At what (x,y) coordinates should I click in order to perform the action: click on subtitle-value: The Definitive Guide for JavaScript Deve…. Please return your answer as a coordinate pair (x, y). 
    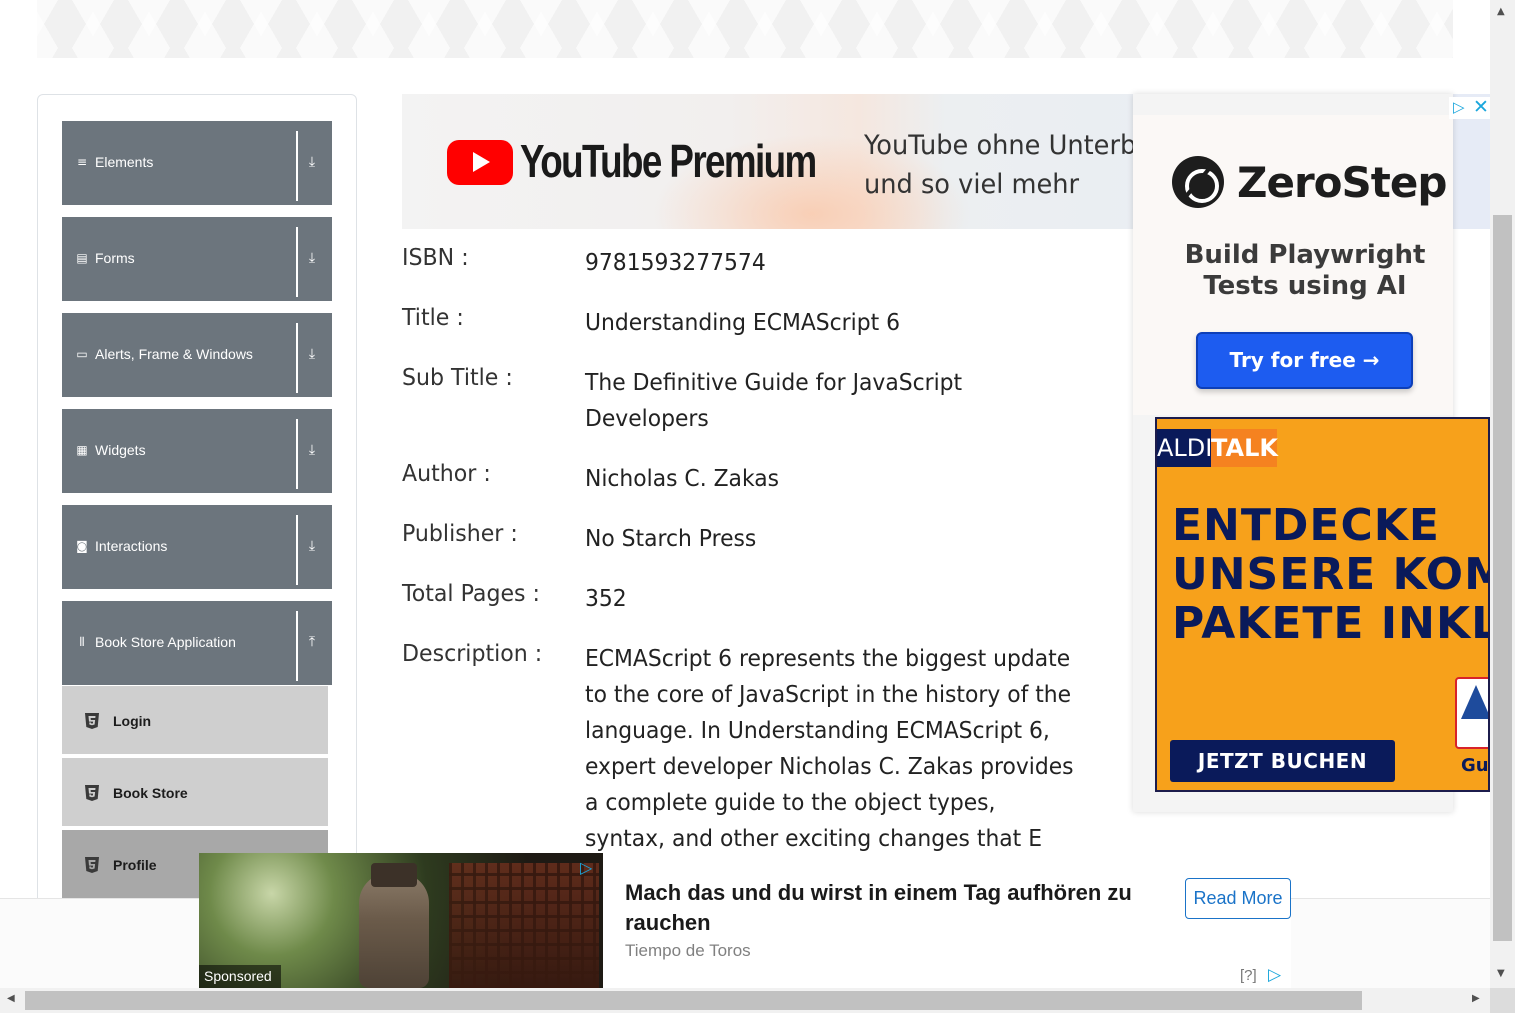
    Looking at the image, I should click on (774, 401).